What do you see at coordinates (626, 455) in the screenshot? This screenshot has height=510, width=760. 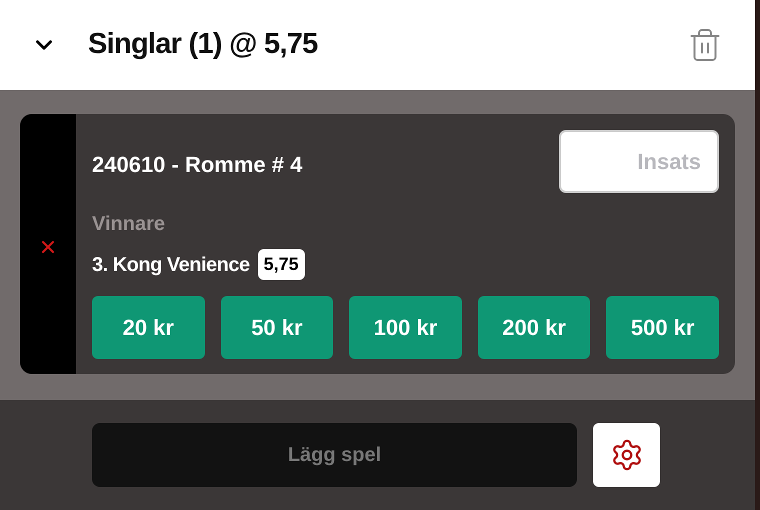 I see `settings-button` at bounding box center [626, 455].